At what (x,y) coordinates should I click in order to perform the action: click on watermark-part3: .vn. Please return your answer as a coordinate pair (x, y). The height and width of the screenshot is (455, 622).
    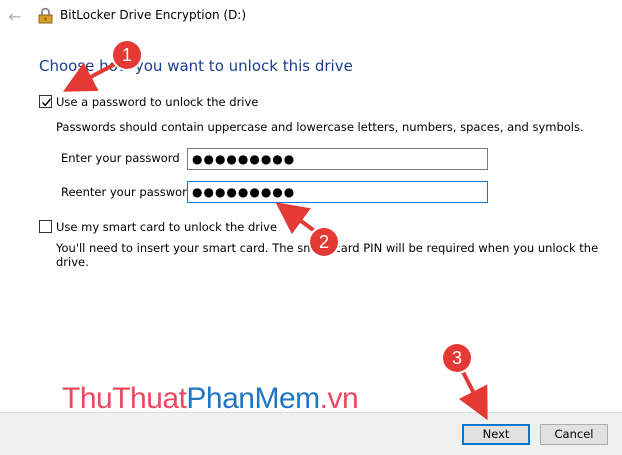
    Looking at the image, I should click on (339, 398).